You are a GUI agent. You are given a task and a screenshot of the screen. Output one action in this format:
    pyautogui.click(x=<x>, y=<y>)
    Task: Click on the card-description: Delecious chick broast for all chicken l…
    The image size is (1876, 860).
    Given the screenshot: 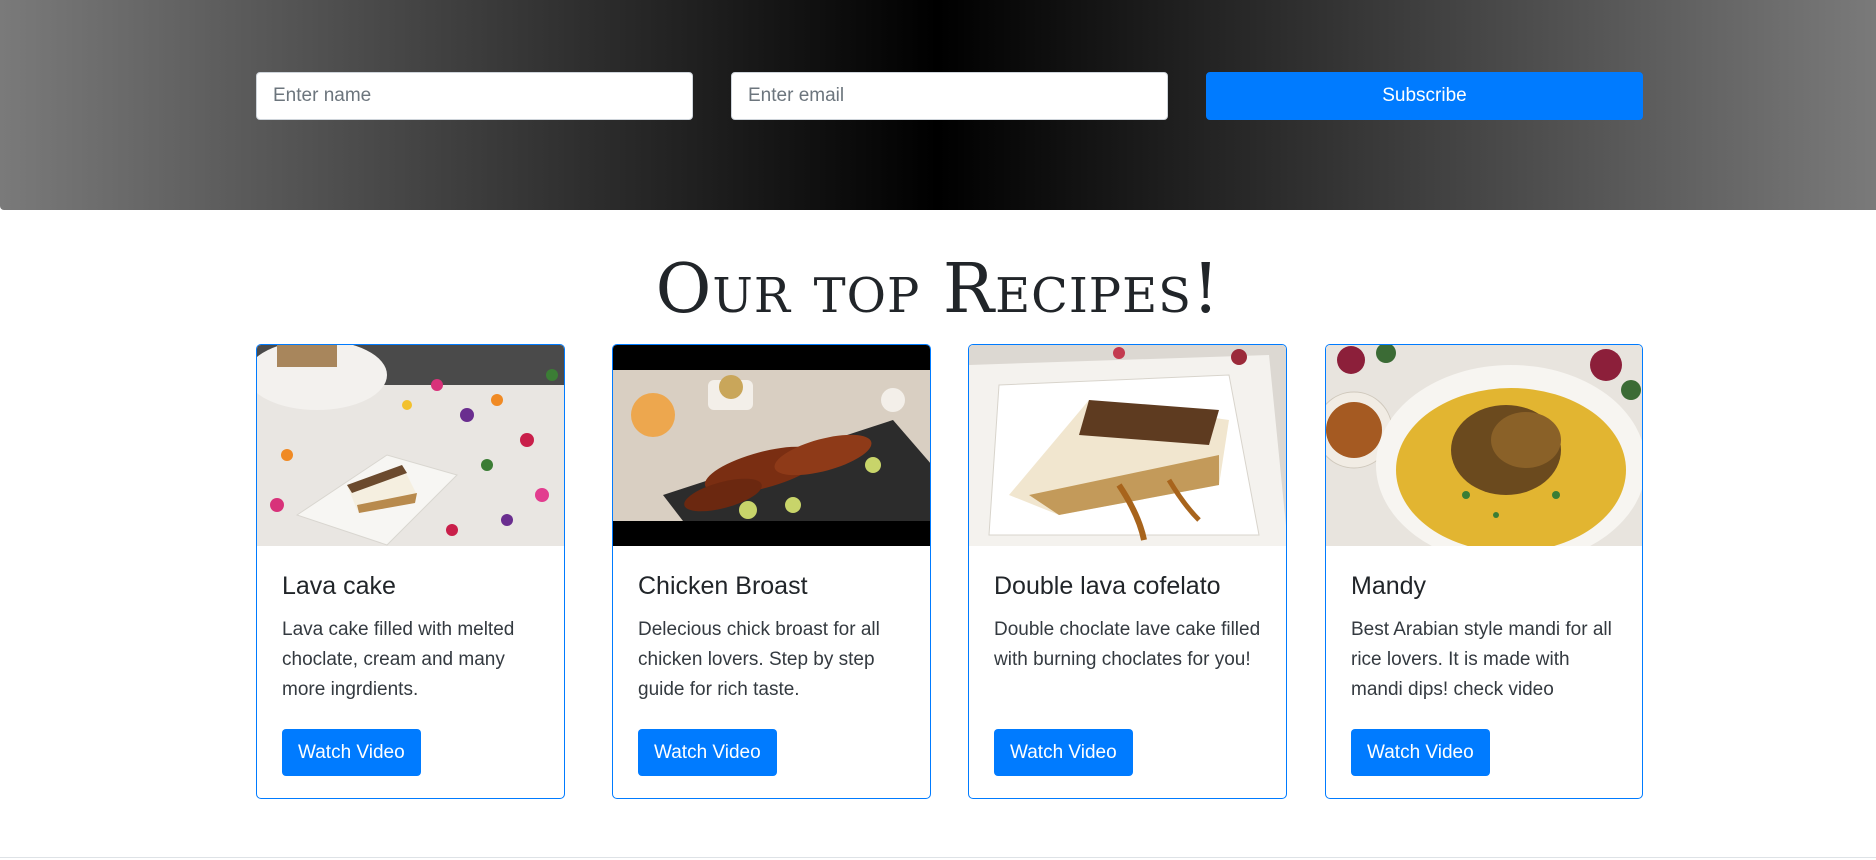 What is the action you would take?
    pyautogui.click(x=759, y=659)
    